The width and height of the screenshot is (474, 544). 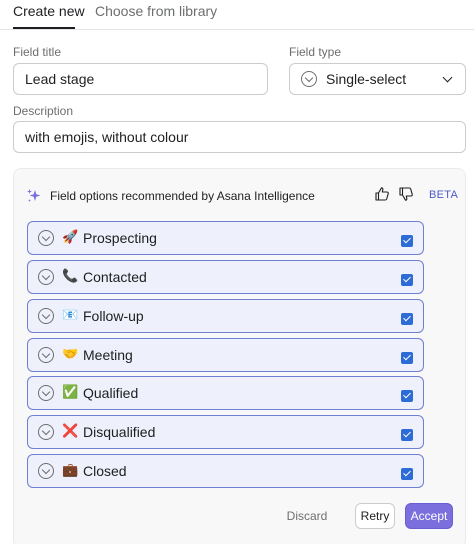 I want to click on option-label: Meeting, so click(x=108, y=355).